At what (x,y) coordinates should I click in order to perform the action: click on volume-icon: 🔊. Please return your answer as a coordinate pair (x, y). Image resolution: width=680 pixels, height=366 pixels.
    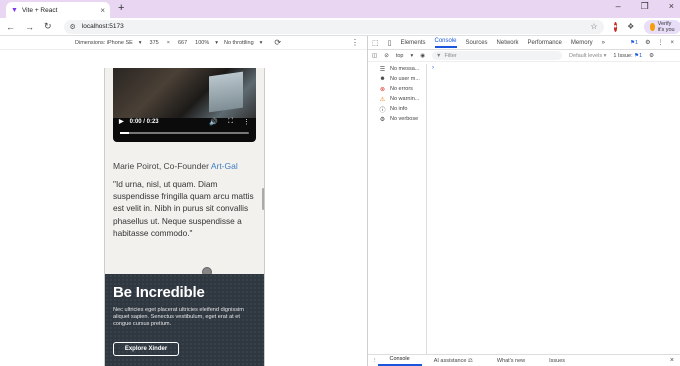
    Looking at the image, I should click on (213, 122).